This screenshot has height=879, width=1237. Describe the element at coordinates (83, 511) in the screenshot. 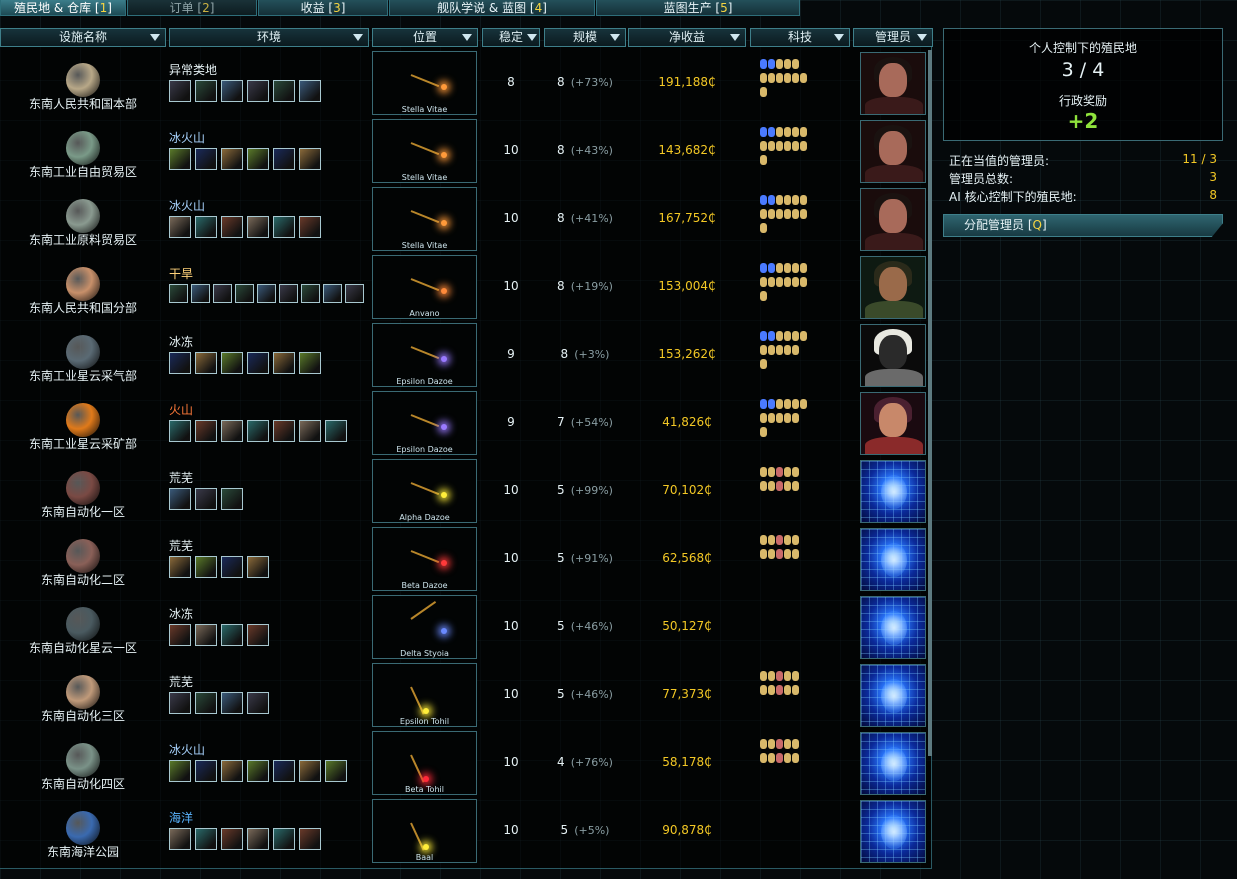

I see `colony-name: 东南自动化一区` at that location.